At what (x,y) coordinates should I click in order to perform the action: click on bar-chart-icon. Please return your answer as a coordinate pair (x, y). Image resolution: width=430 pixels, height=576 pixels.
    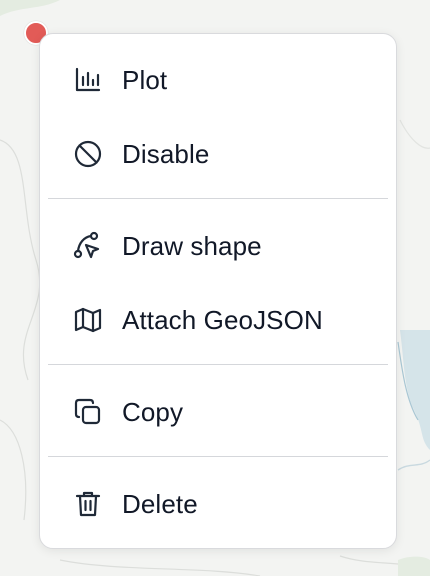
    Looking at the image, I should click on (88, 80).